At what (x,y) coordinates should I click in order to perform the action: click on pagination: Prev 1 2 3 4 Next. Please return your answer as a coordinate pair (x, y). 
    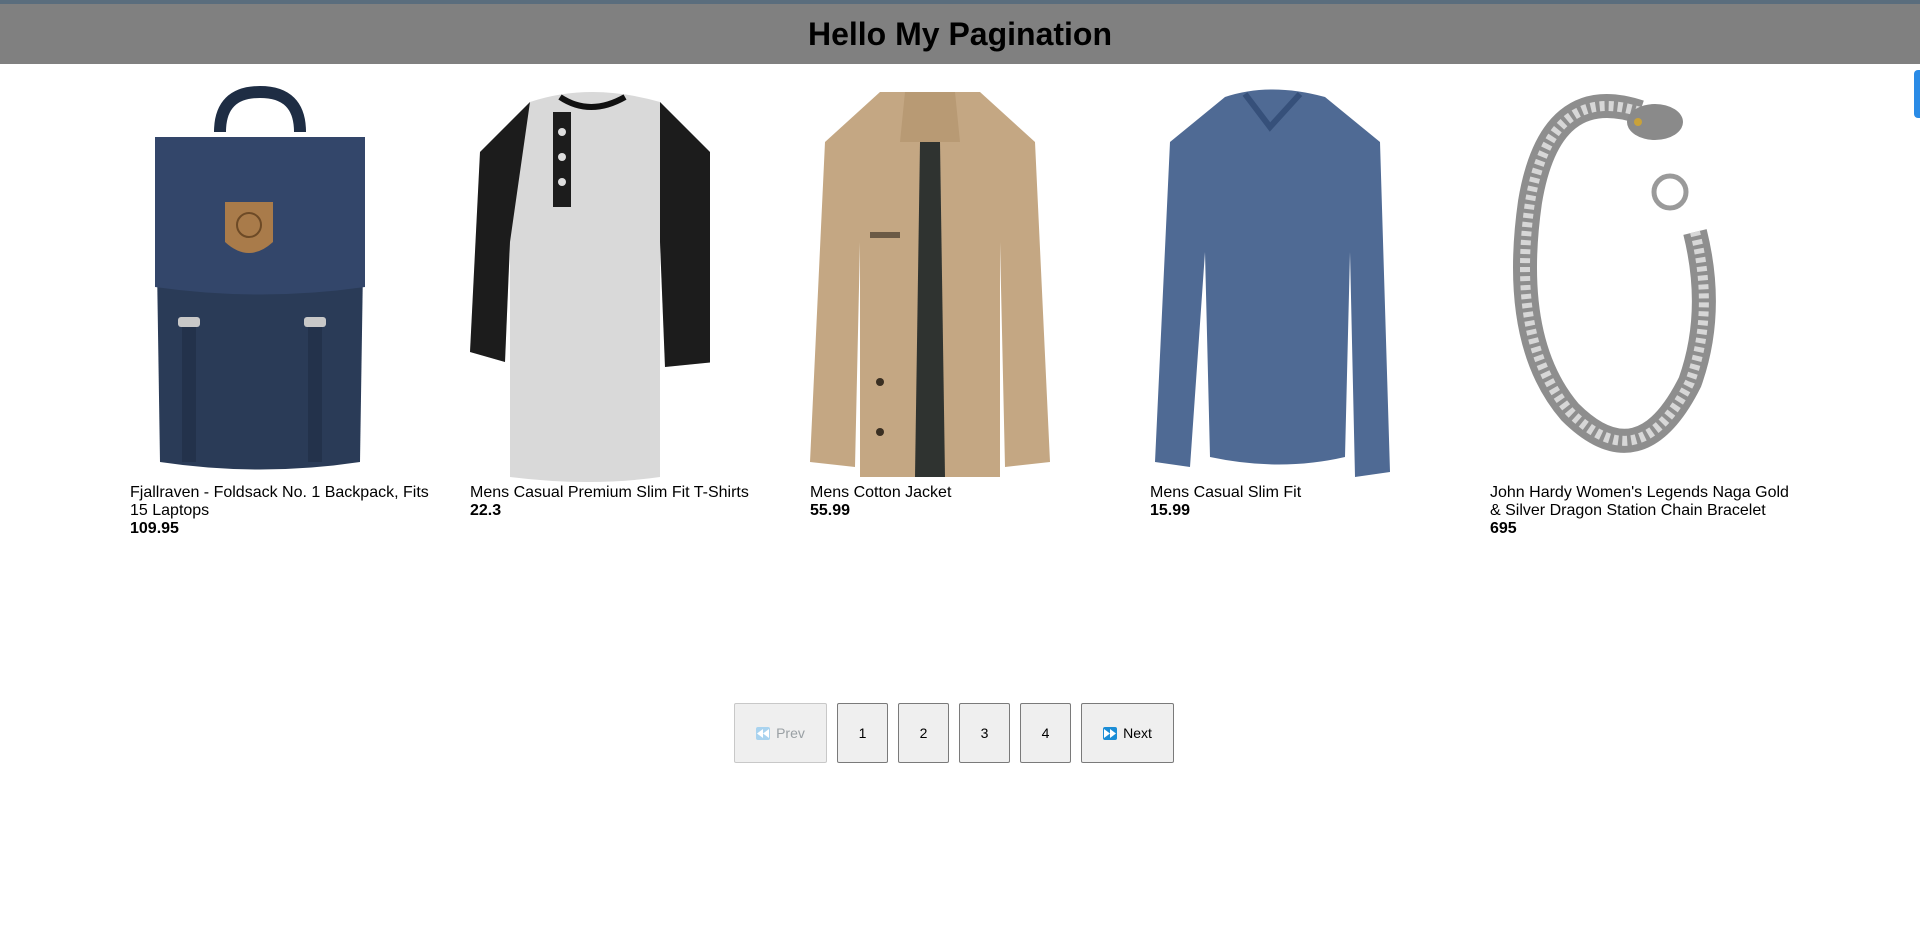
    Looking at the image, I should click on (954, 733).